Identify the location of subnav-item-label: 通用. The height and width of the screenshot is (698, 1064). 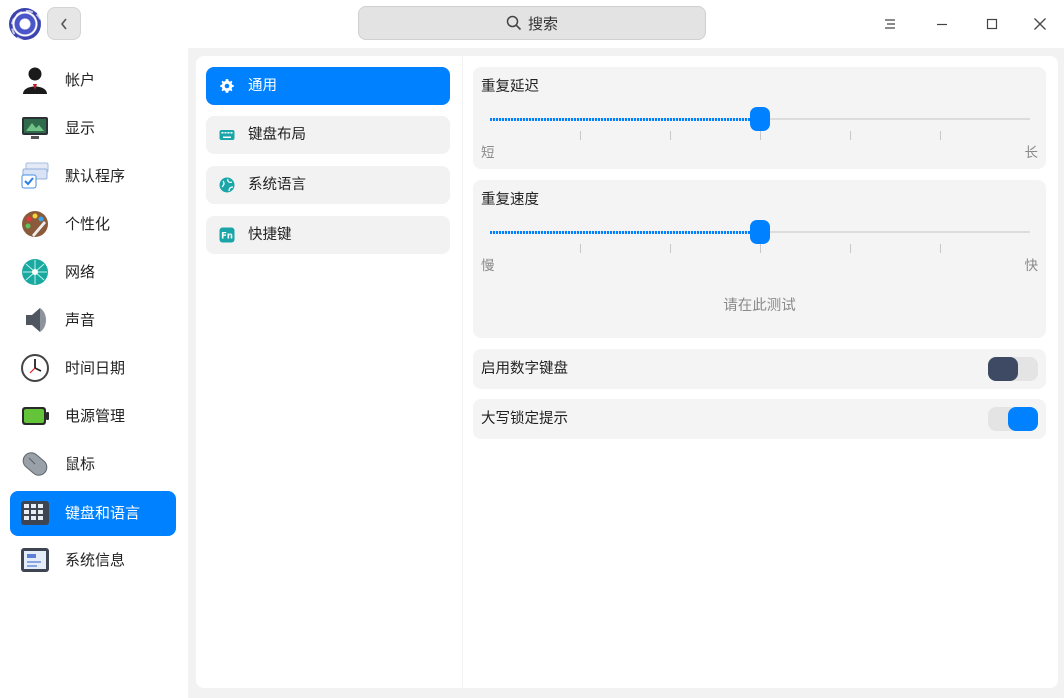
(262, 86).